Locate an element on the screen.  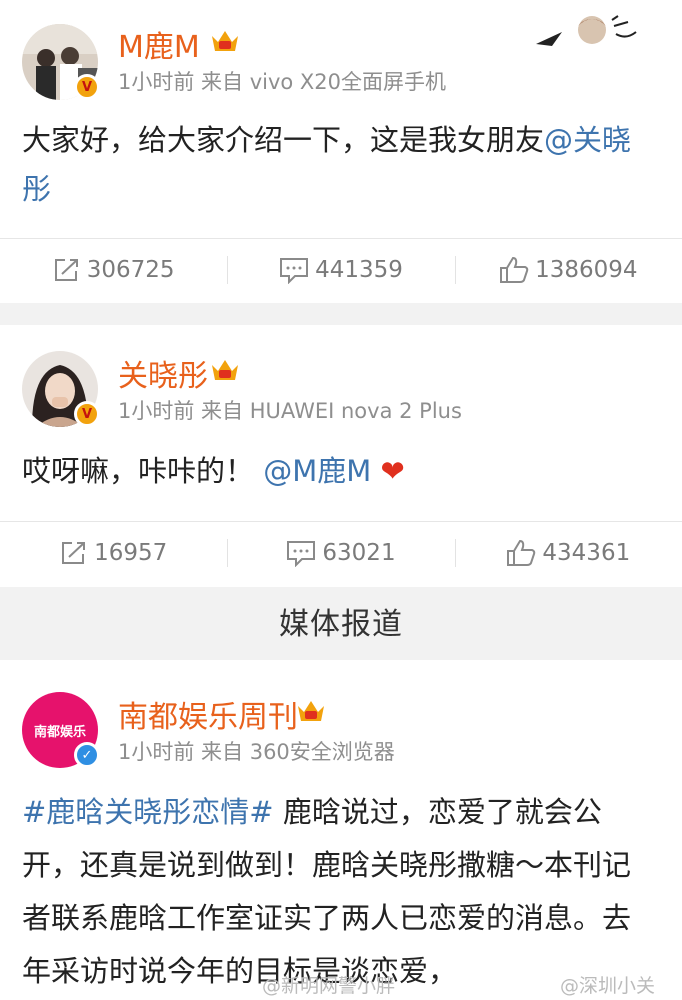
action-bar: 16957 63021 434361 is located at coordinates (341, 553).